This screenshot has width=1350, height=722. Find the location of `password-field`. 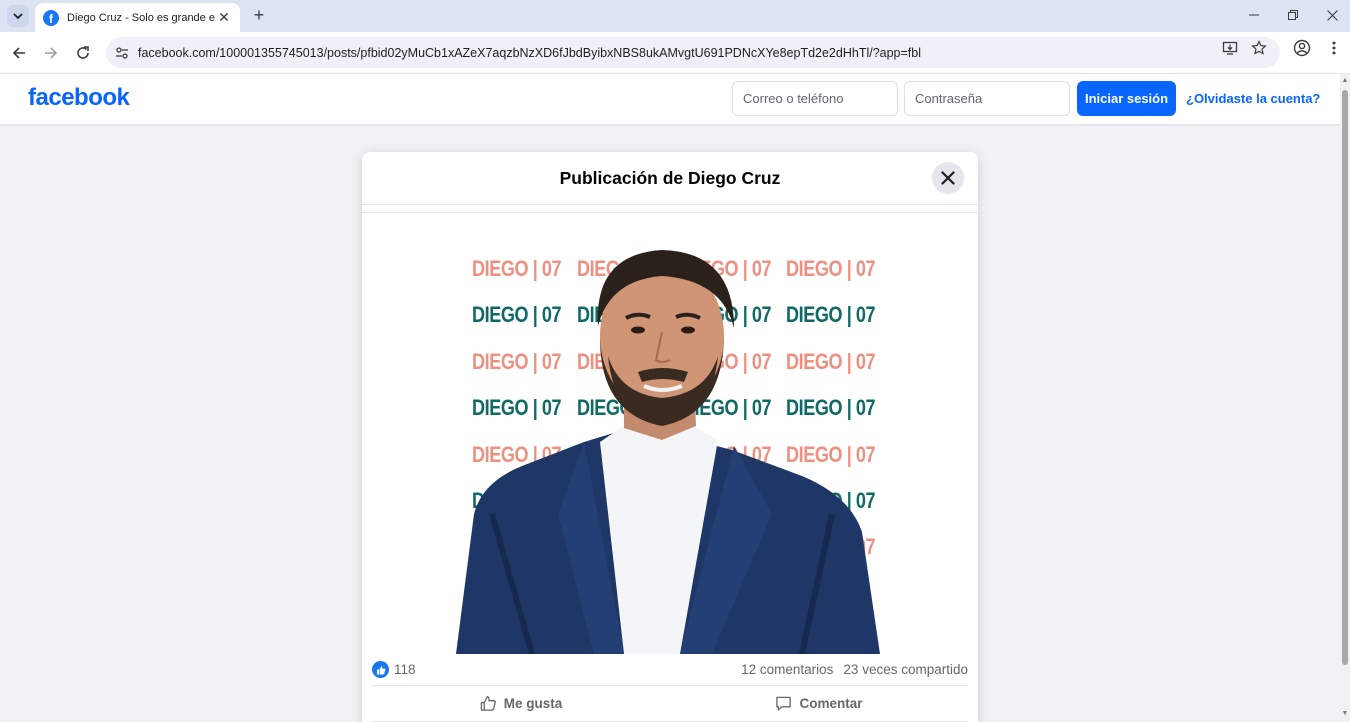

password-field is located at coordinates (987, 98).